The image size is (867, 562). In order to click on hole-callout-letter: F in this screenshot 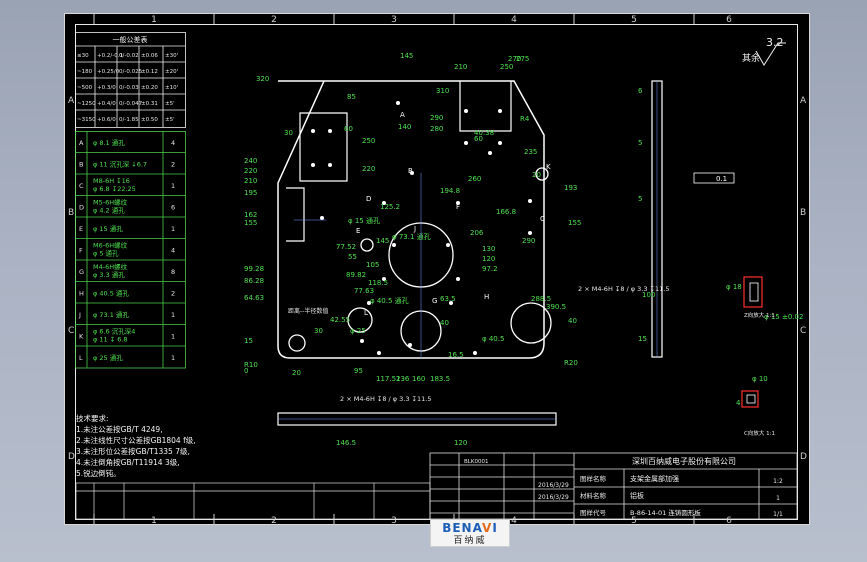, I will do `click(458, 207)`.